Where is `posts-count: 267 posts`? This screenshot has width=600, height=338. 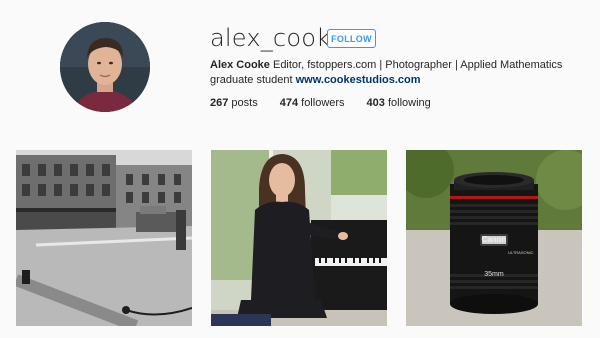 posts-count: 267 posts is located at coordinates (234, 103).